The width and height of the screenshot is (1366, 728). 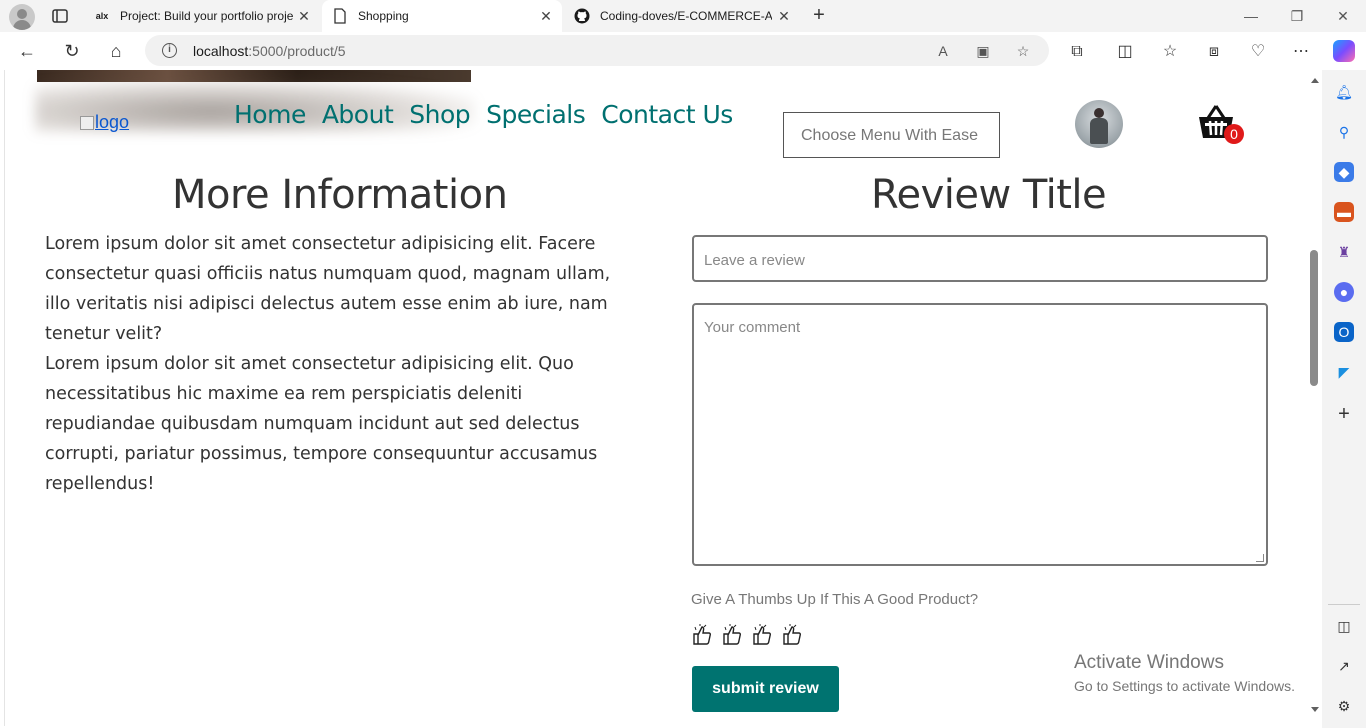 What do you see at coordinates (980, 258) in the screenshot?
I see `review-title-input: Leave a review` at bounding box center [980, 258].